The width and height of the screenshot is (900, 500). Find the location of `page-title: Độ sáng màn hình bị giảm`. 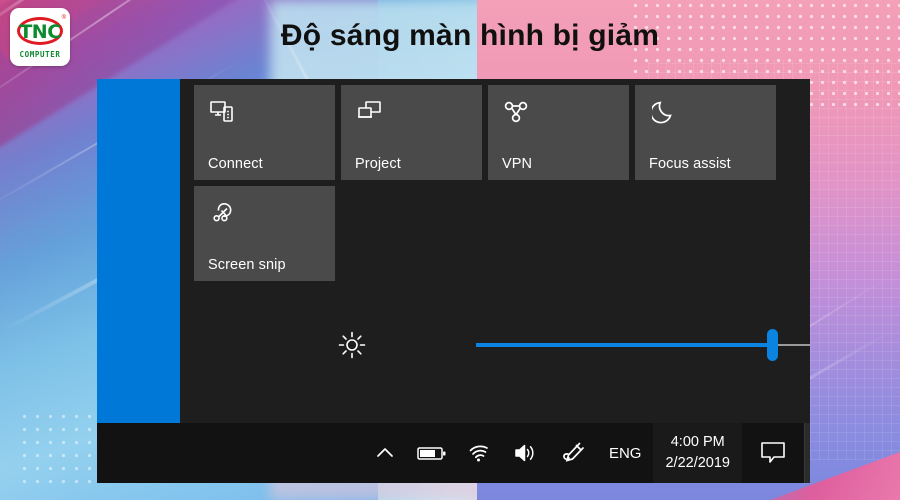

page-title: Độ sáng màn hình bị giảm is located at coordinates (470, 35).